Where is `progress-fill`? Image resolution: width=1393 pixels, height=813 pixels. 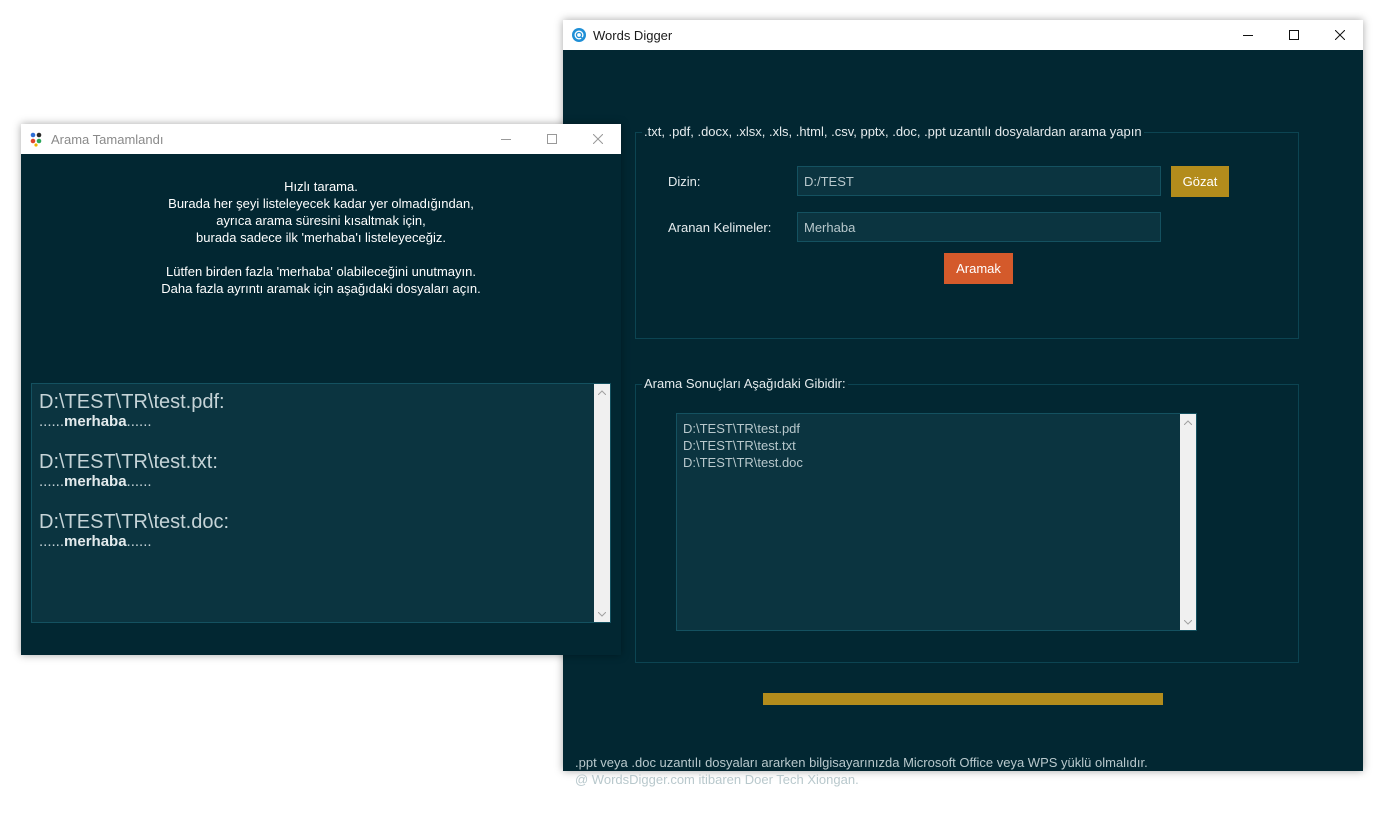 progress-fill is located at coordinates (963, 699).